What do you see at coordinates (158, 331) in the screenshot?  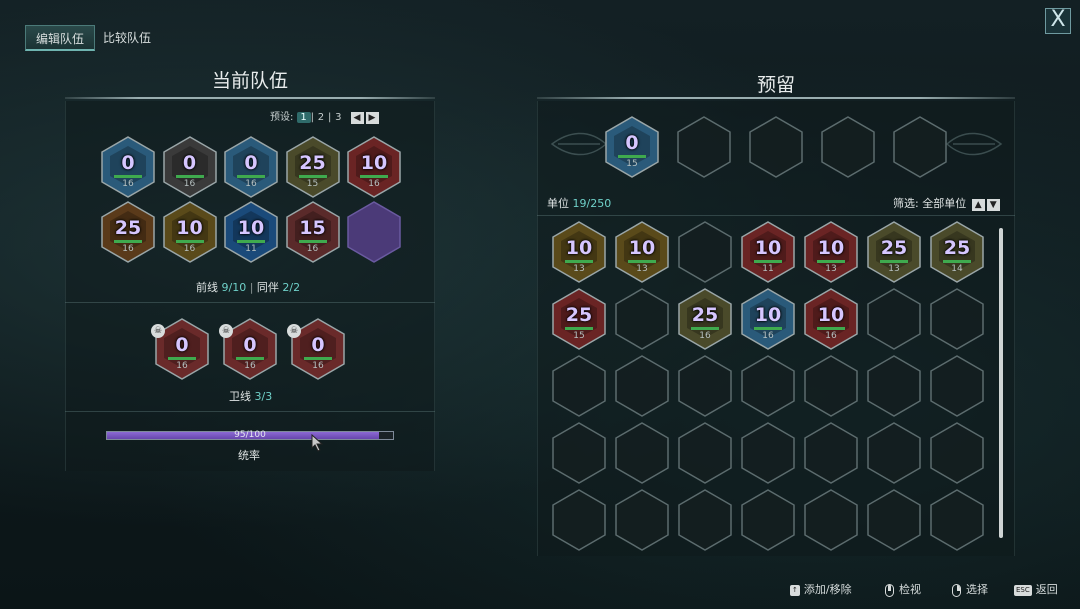 I see `skull-icon: ☠` at bounding box center [158, 331].